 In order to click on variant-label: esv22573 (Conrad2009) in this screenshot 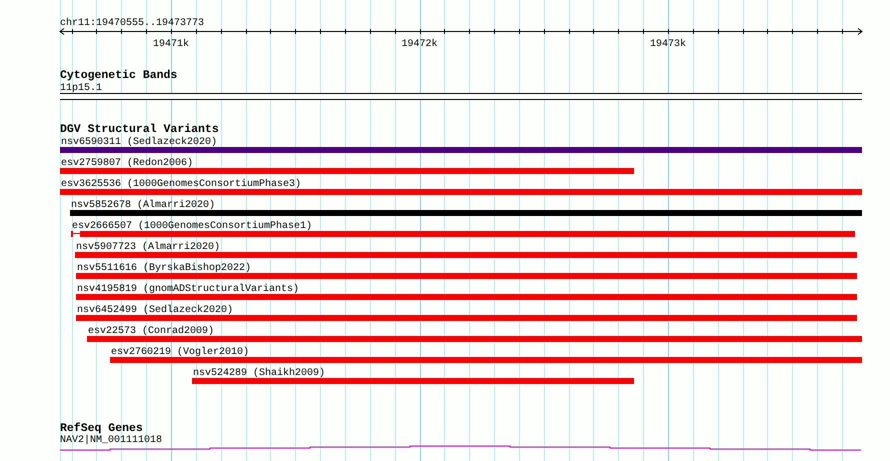, I will do `click(151, 331)`.